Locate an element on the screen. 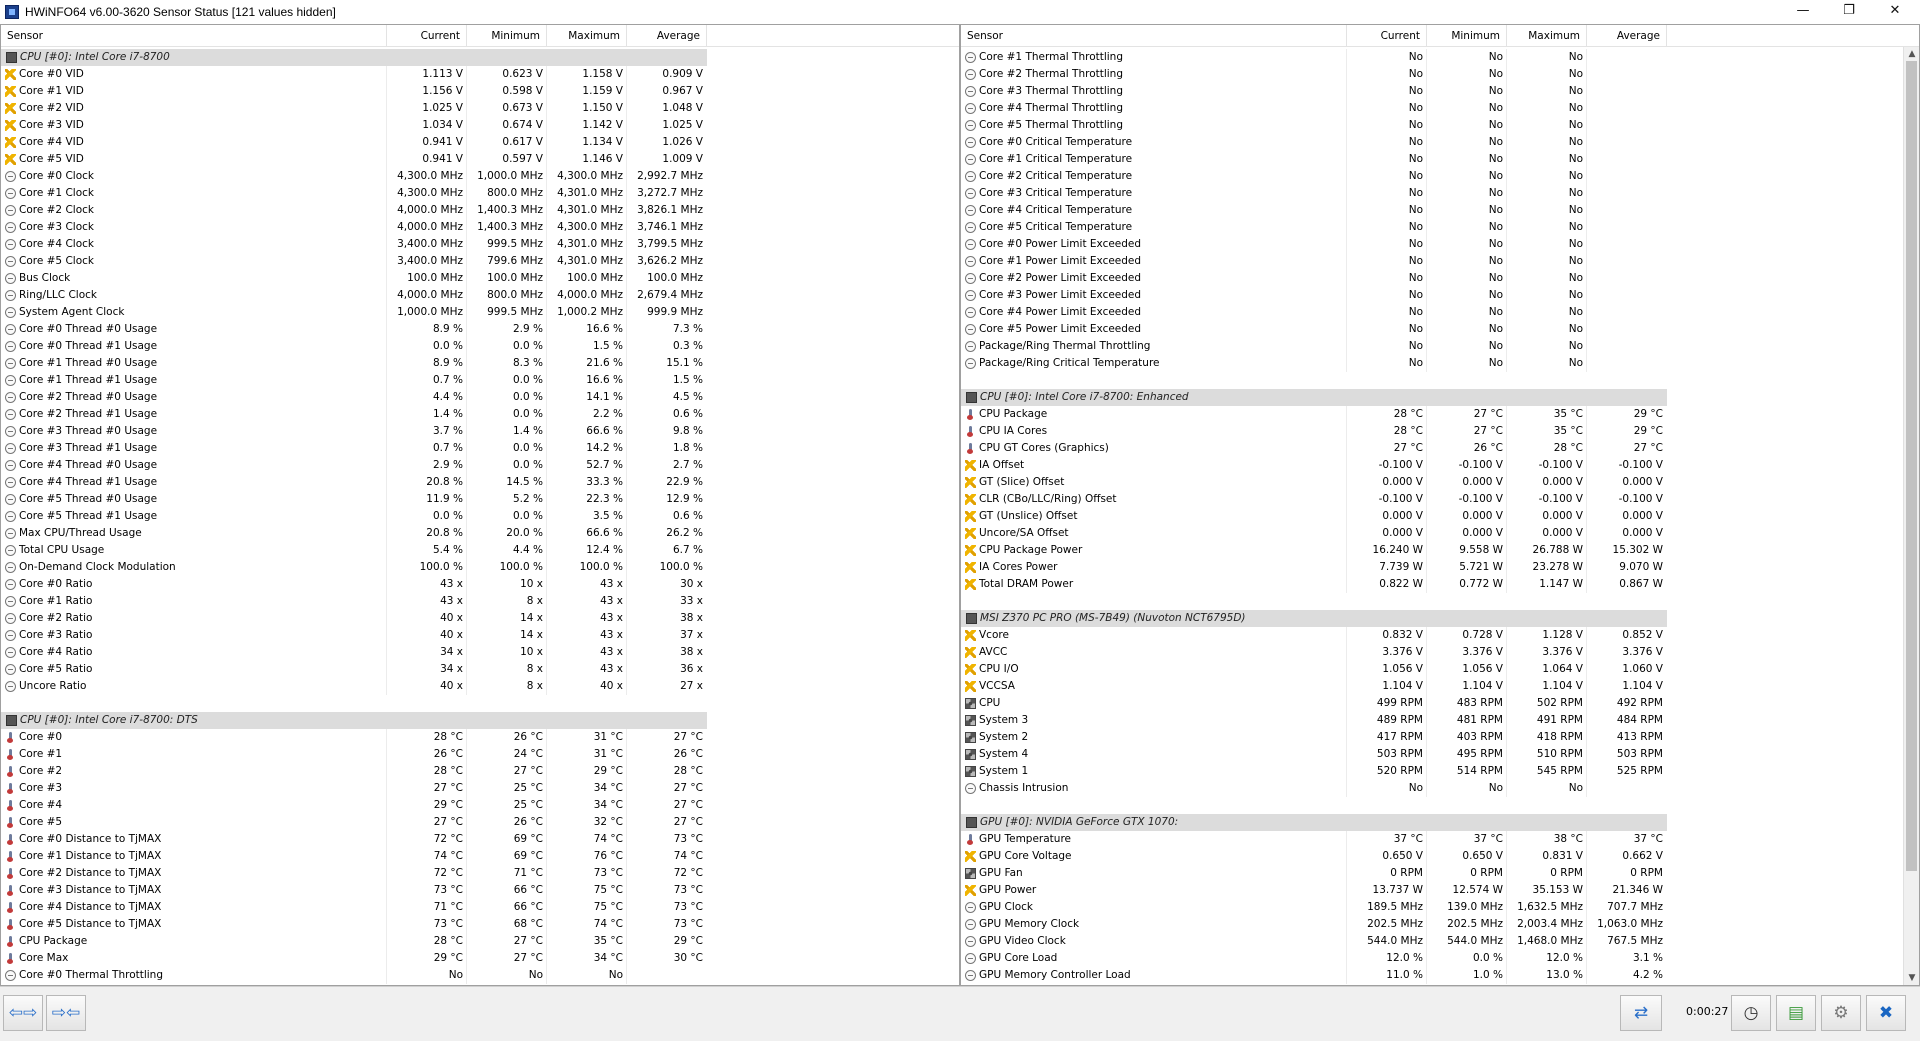  sensor-row: GPU Core Load 12.0 % 0.0 % 12.0 % 3.1 % is located at coordinates (1440, 958).